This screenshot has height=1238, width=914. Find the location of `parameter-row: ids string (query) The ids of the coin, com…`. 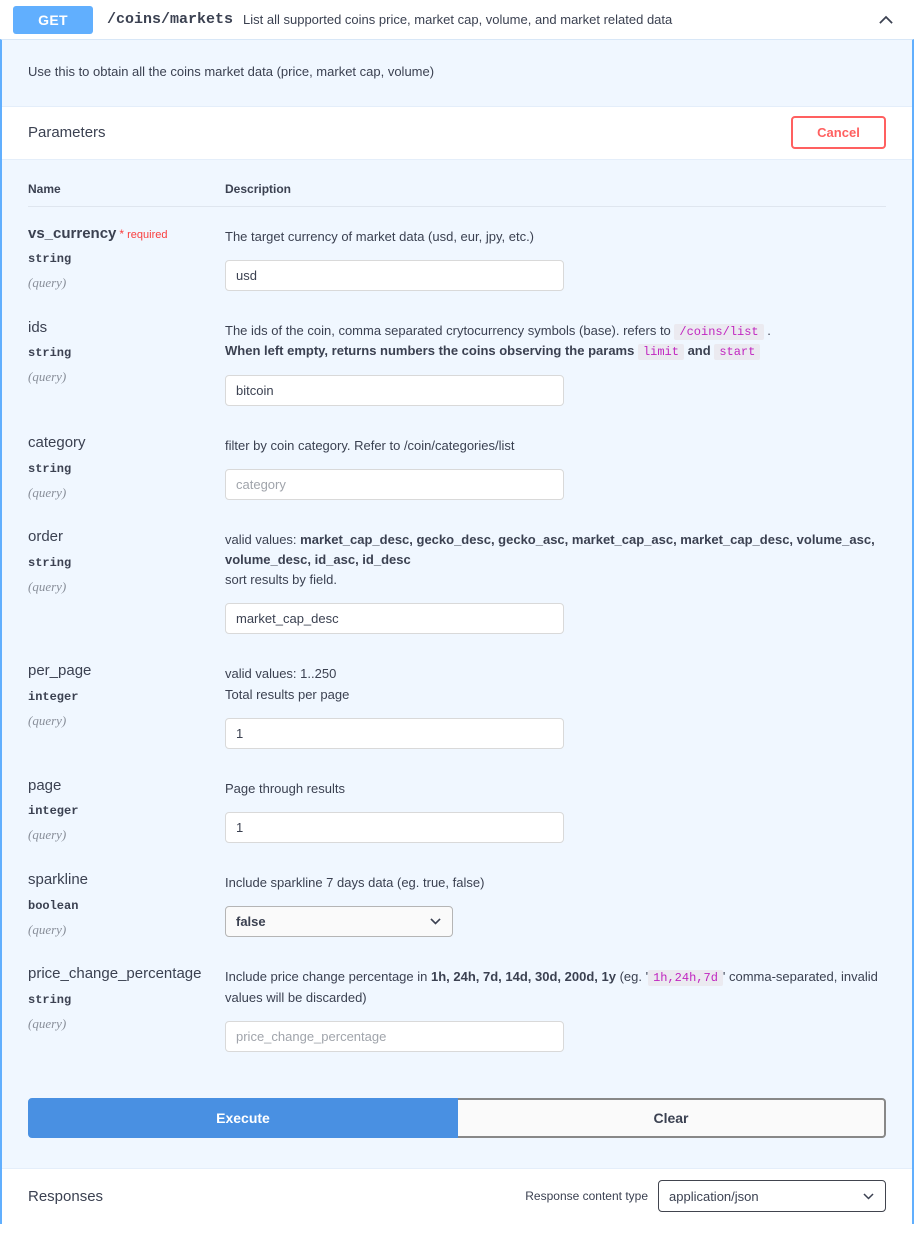

parameter-row: ids string (query) The ids of the coin, com… is located at coordinates (457, 358).